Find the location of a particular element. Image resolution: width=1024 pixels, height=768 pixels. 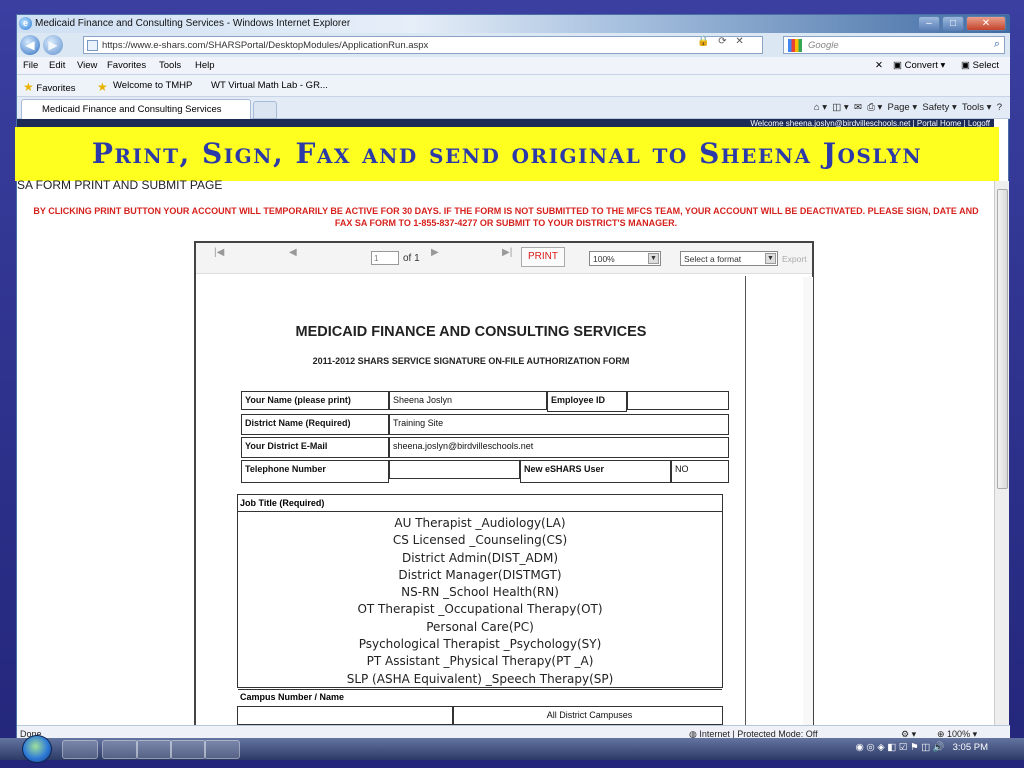

ie-icon: e is located at coordinates (25, 23).